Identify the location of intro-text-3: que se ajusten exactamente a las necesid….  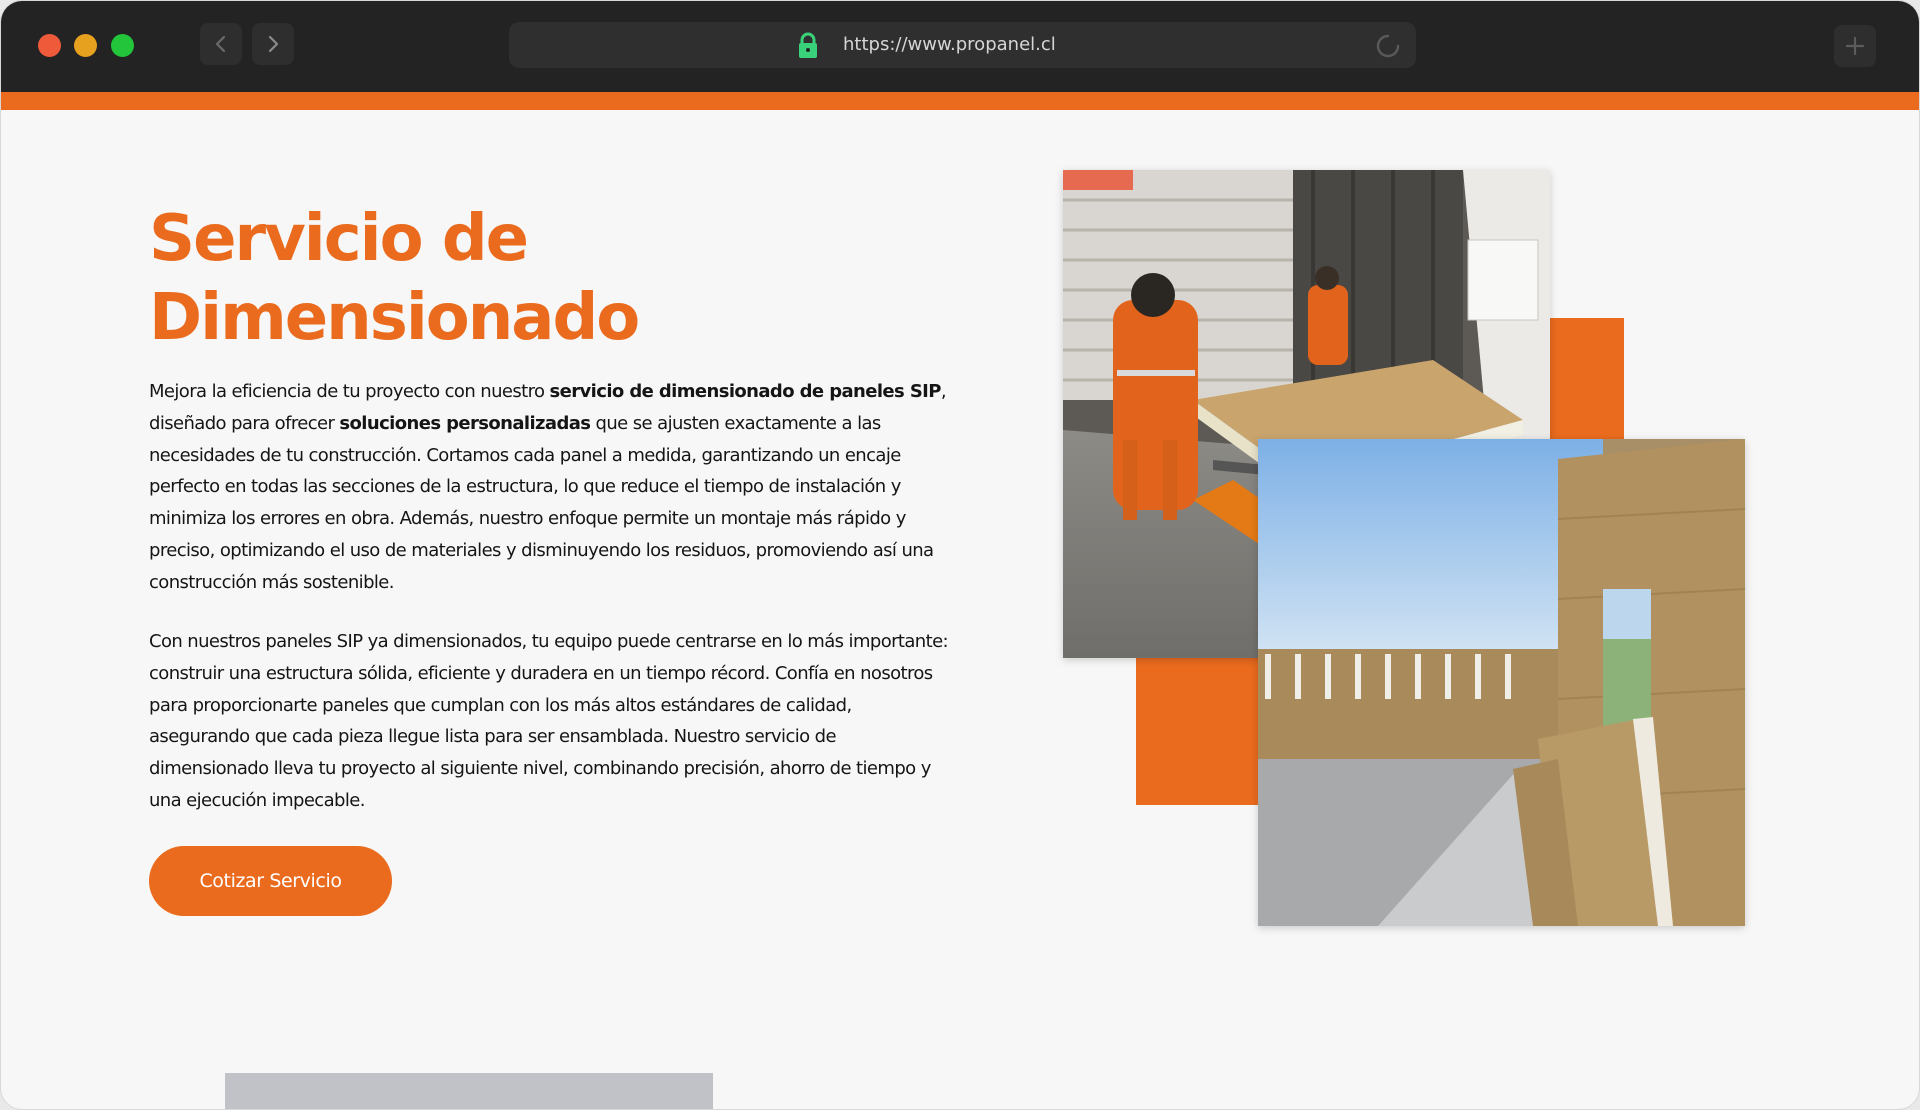
(541, 502).